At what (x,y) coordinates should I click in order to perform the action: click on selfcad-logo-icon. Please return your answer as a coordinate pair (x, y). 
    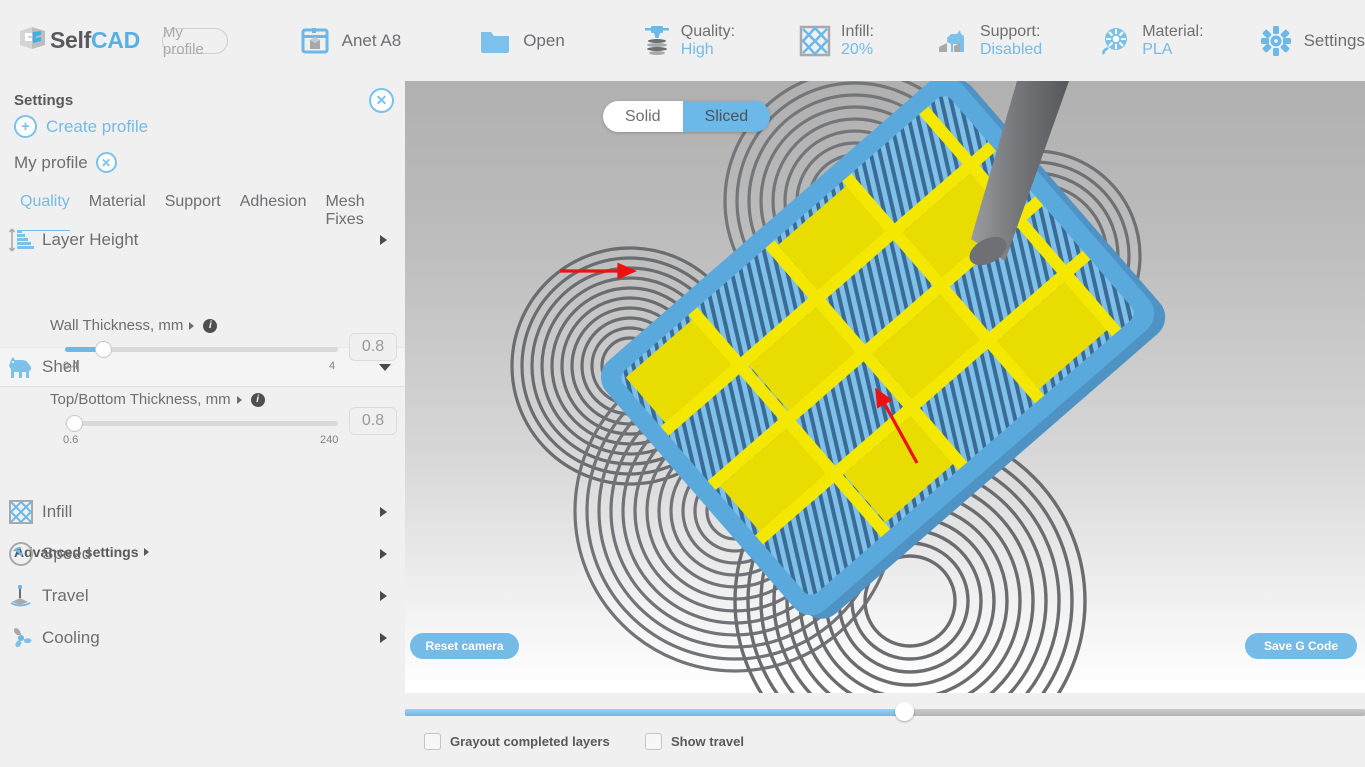
    Looking at the image, I should click on (32, 37).